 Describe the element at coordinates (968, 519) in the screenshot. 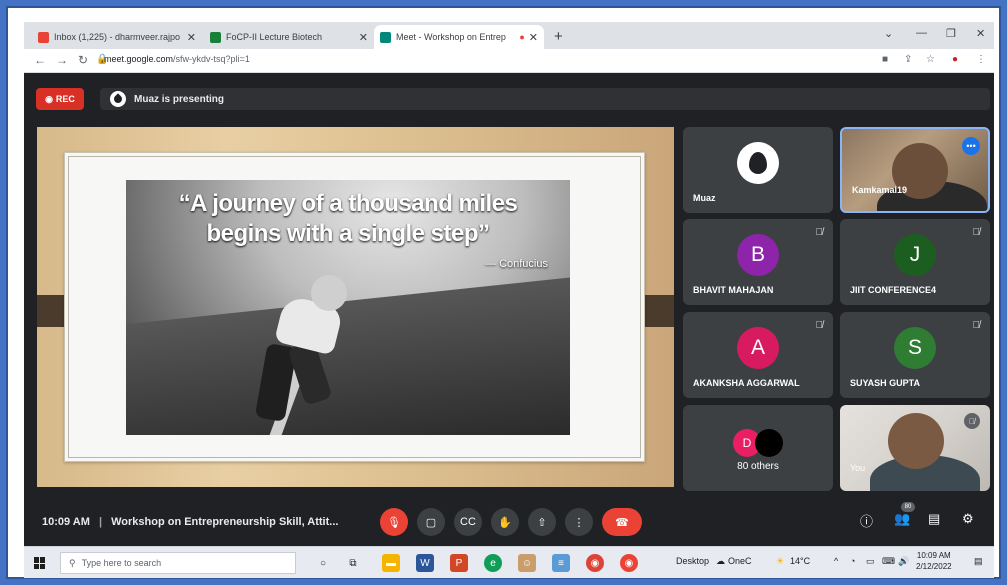

I see `activities-icon: ⚙` at that location.